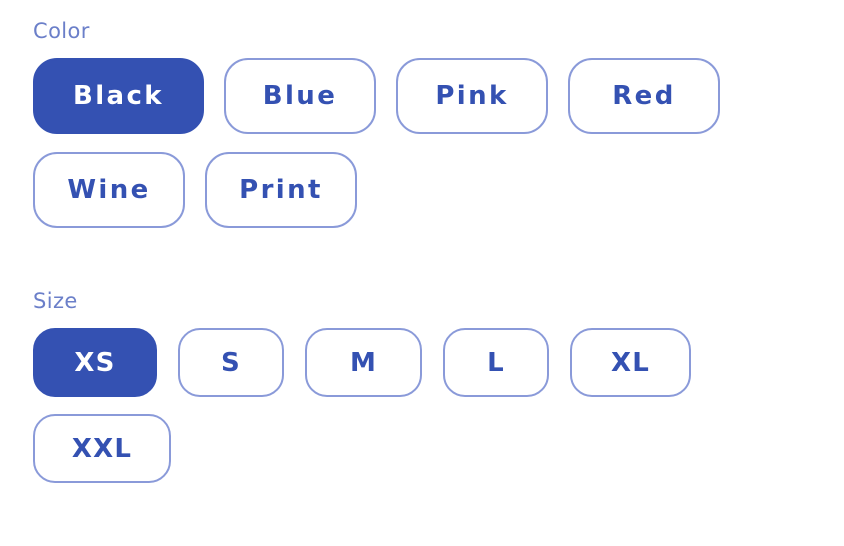 The height and width of the screenshot is (546, 844). Describe the element at coordinates (363, 362) in the screenshot. I see `size-option-m: M` at that location.